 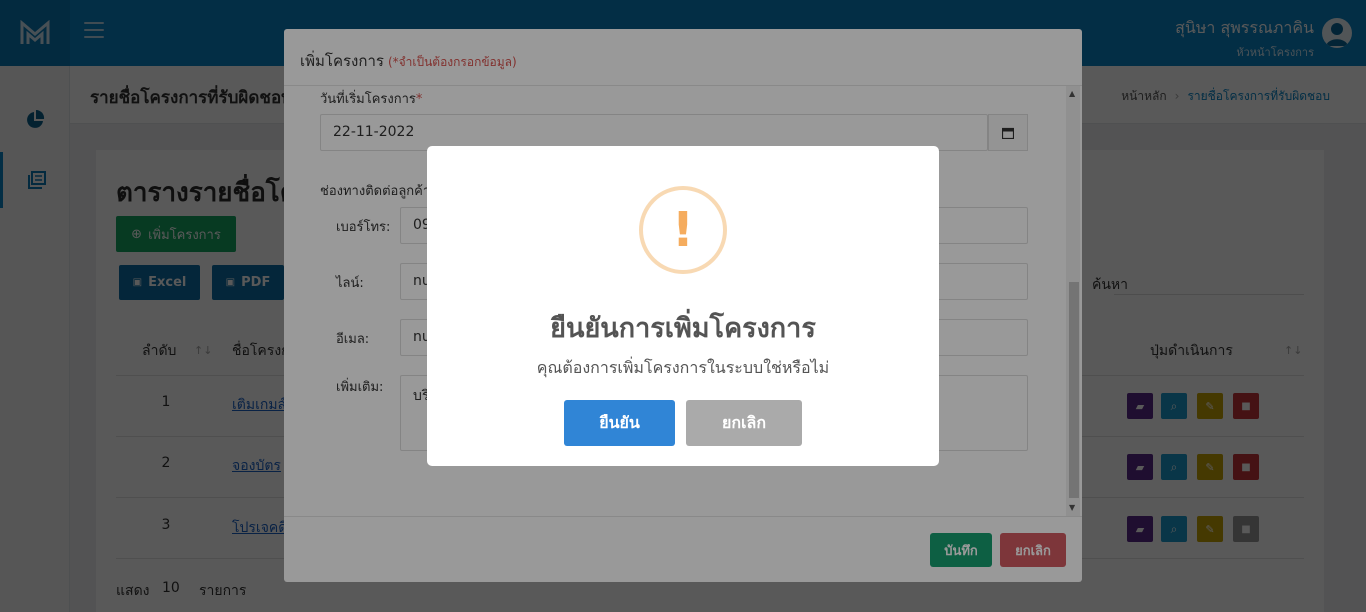 What do you see at coordinates (683, 328) in the screenshot?
I see `confirm-title: ยืนยันการเพิ่มโครงการ` at bounding box center [683, 328].